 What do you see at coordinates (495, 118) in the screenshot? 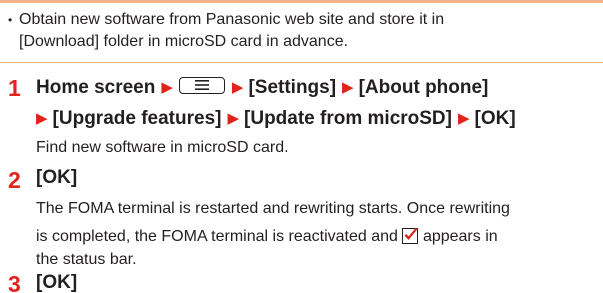
I see `step-1-ok: [OK]` at bounding box center [495, 118].